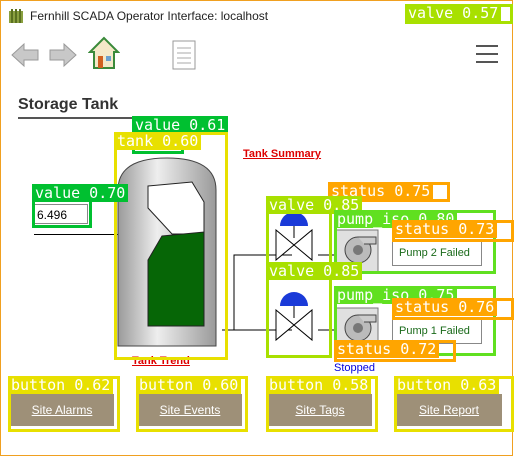  I want to click on detection-label: valve 0.85, so click(314, 271).